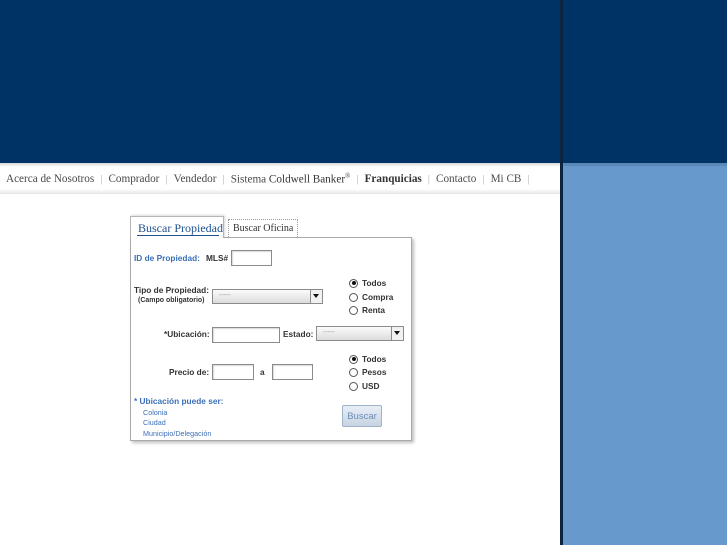 The image size is (727, 545). I want to click on precio-label: Precio de:, so click(189, 372).